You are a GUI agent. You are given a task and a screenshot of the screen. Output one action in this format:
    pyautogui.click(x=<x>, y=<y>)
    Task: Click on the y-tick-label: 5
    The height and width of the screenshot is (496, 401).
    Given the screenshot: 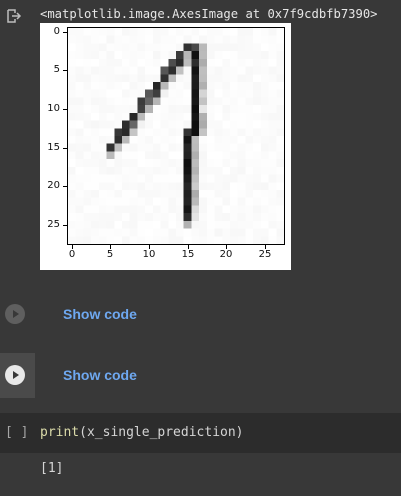 What is the action you would take?
    pyautogui.click(x=56, y=69)
    